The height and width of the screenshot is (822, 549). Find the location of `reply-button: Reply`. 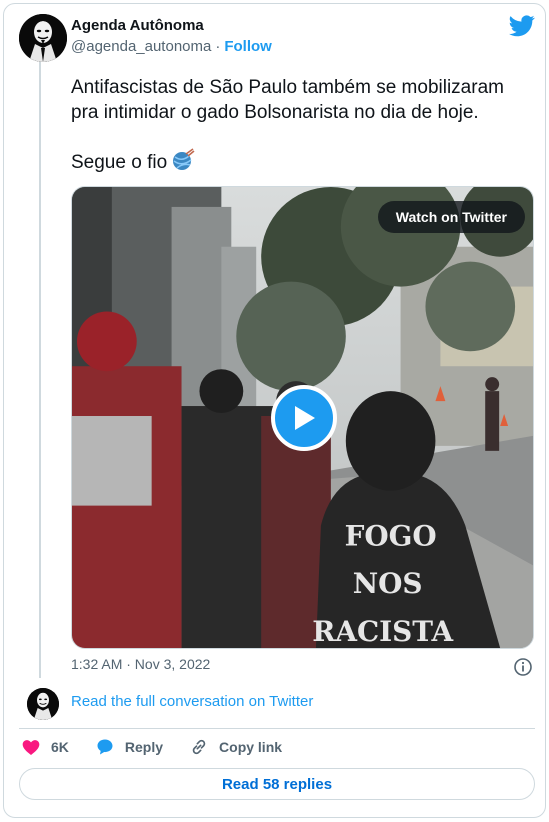

reply-button: Reply is located at coordinates (129, 747).